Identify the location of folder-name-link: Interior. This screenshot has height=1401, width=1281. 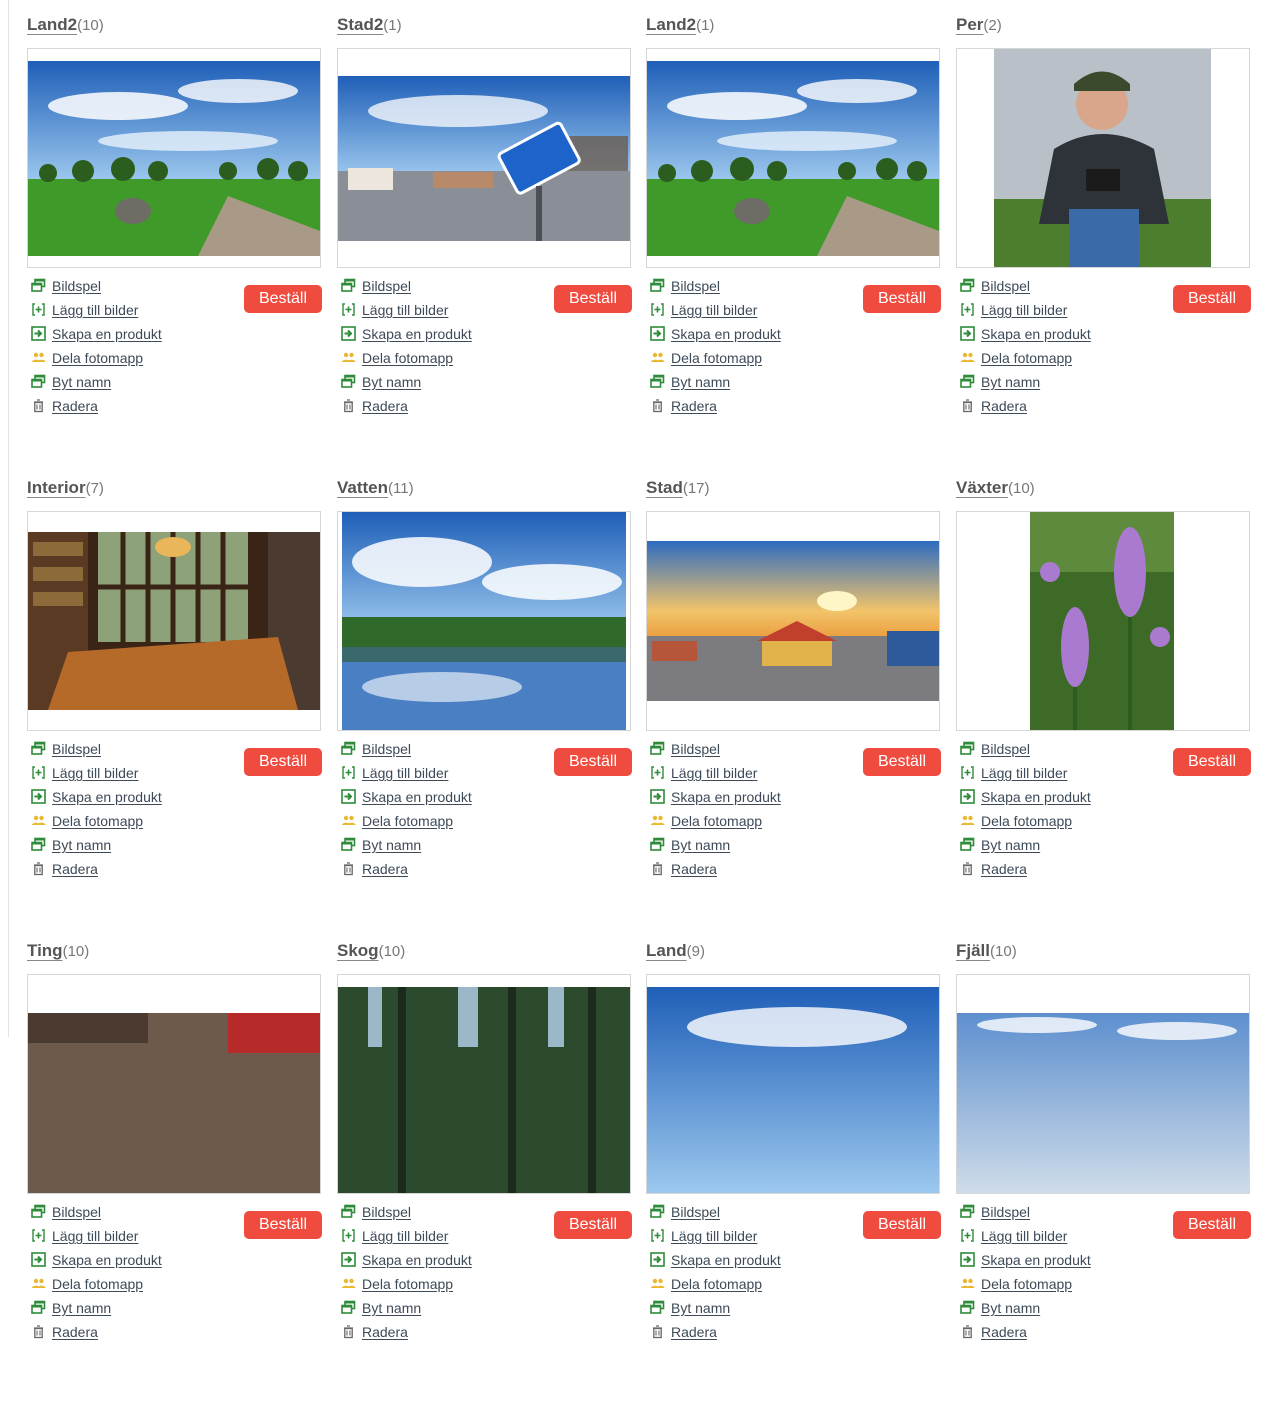
(56, 487).